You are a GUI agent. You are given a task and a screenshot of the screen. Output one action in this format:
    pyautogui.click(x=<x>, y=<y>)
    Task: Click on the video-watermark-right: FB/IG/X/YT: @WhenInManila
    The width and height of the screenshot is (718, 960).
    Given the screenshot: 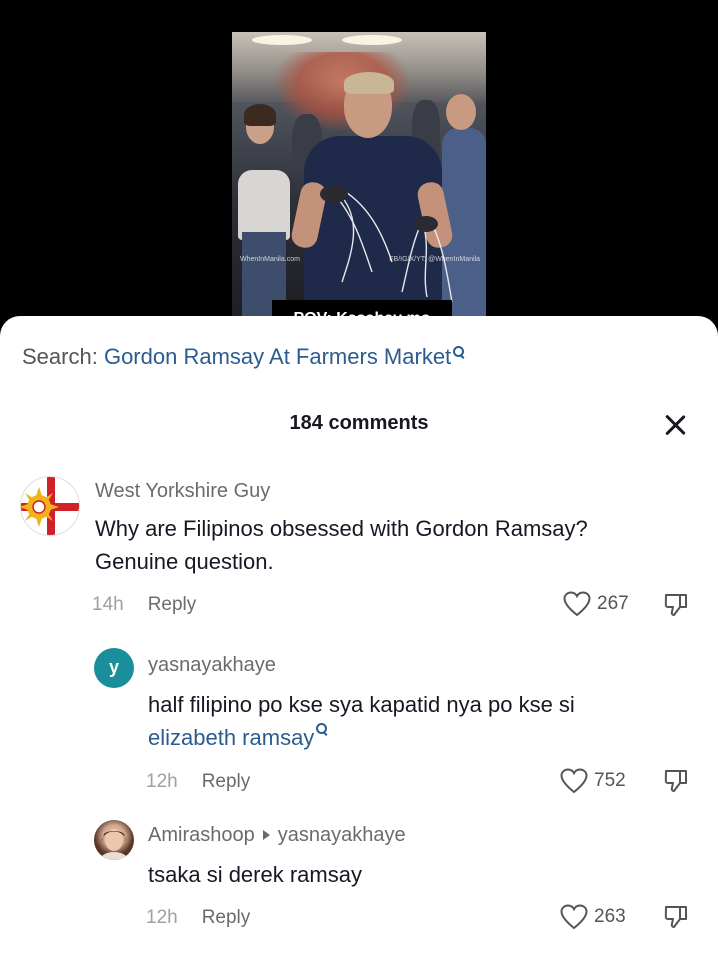 What is the action you would take?
    pyautogui.click(x=434, y=259)
    